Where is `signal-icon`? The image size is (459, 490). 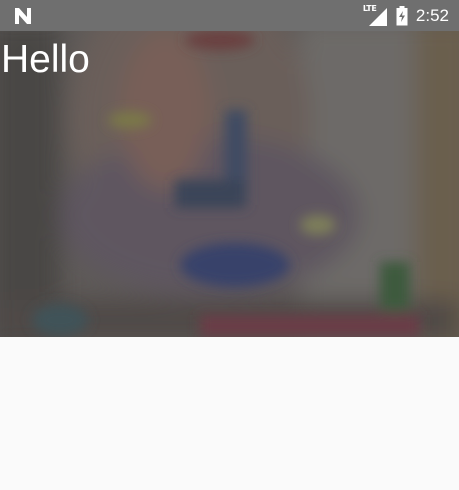
signal-icon is located at coordinates (377, 17).